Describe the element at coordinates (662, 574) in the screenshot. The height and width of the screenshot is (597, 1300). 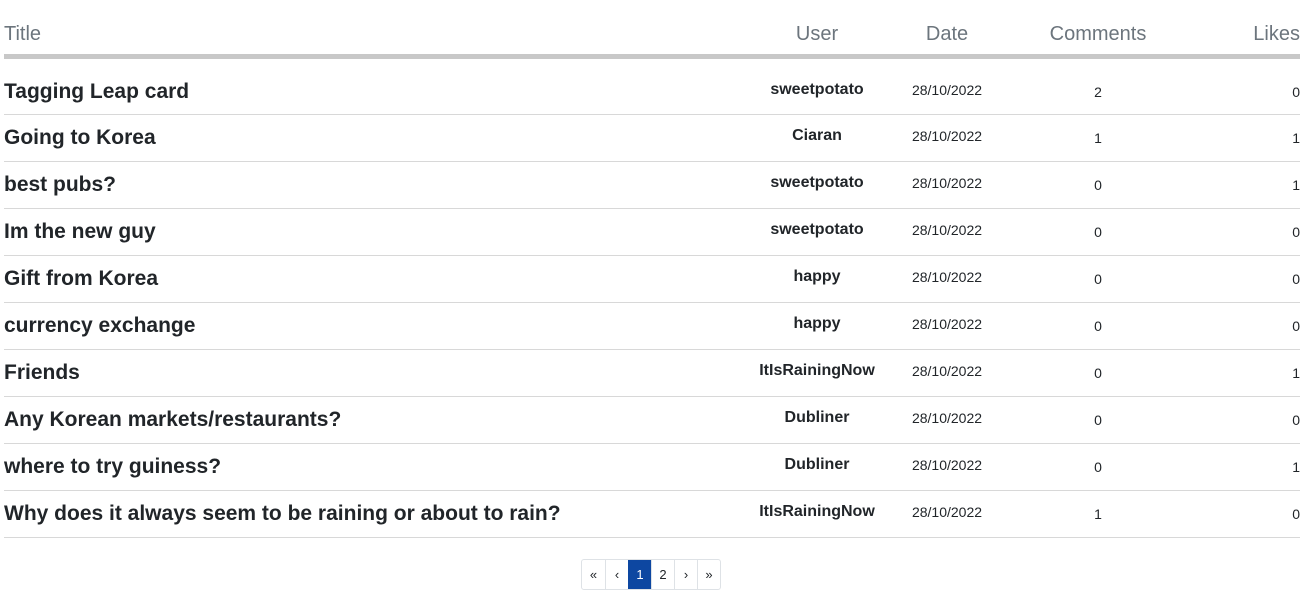
I see `page-button-2: 2` at that location.